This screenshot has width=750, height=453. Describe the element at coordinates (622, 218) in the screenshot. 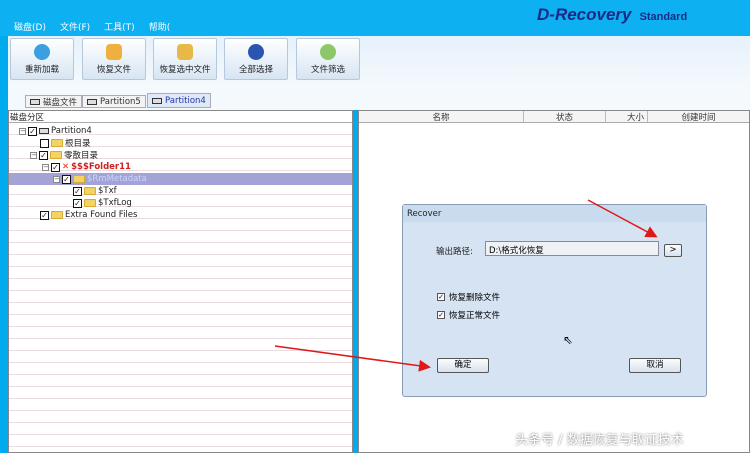

I see `arrow-to-browse` at that location.